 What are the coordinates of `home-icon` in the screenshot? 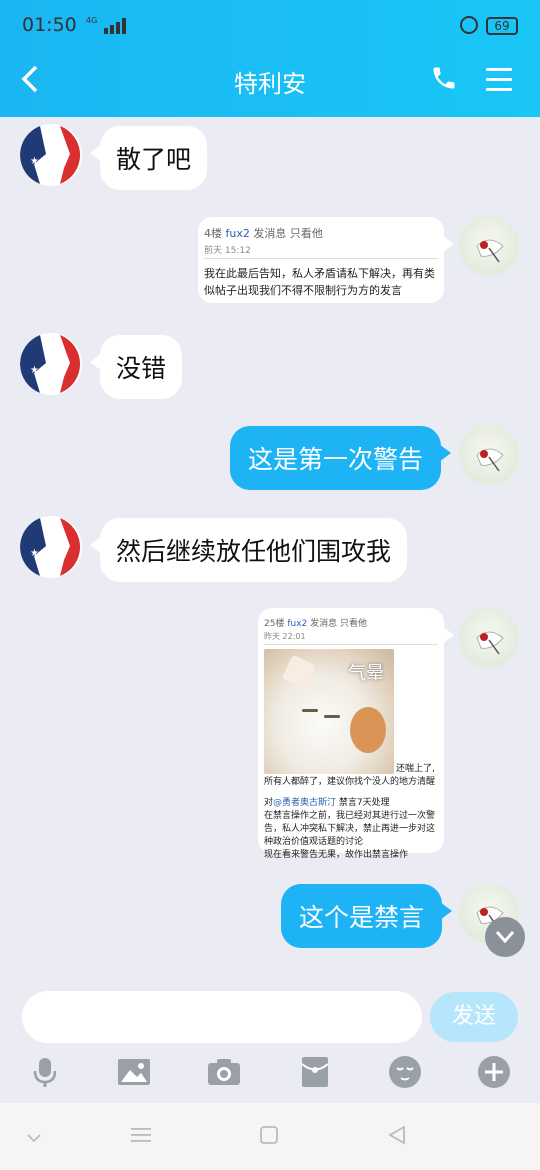 It's located at (269, 1137).